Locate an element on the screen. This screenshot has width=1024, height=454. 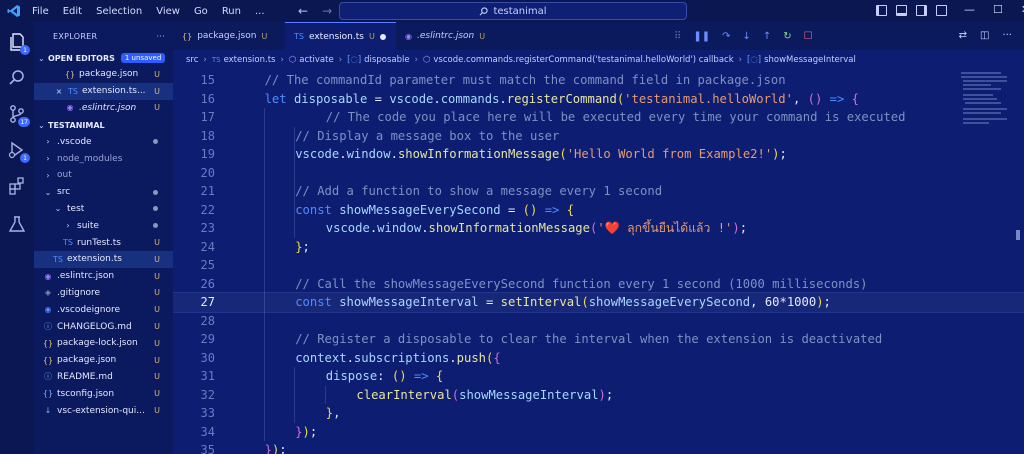
unsaved-badge: 1 unsaved is located at coordinates (143, 58).